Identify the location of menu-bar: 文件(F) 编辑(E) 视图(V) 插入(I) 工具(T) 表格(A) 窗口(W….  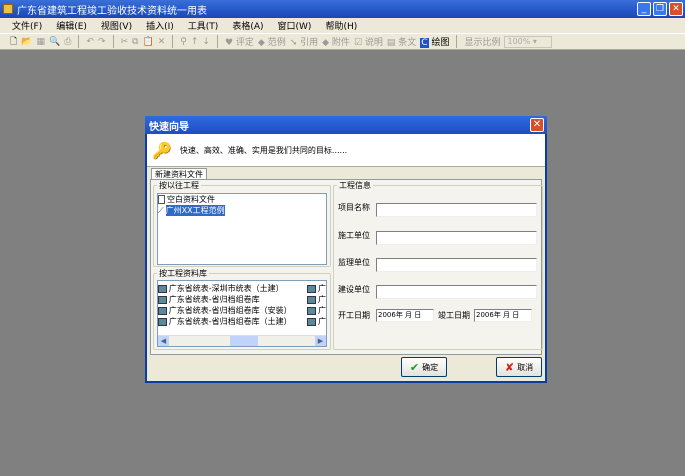
(342, 25).